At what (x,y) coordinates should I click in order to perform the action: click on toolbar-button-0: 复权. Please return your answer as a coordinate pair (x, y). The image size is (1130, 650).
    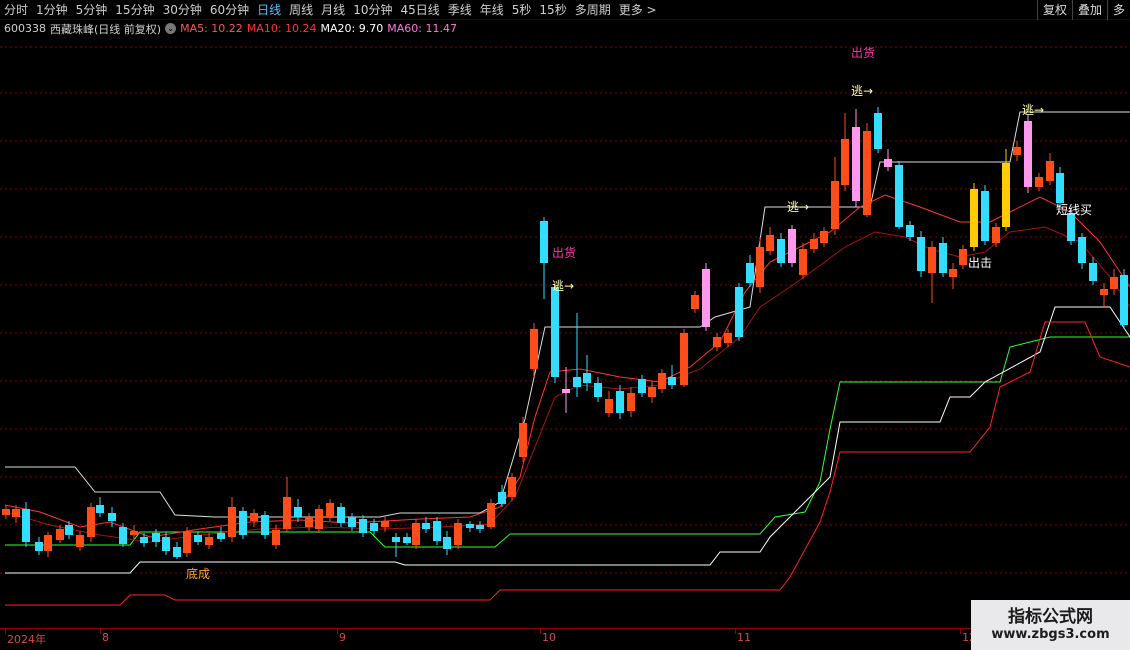
    Looking at the image, I should click on (1054, 10).